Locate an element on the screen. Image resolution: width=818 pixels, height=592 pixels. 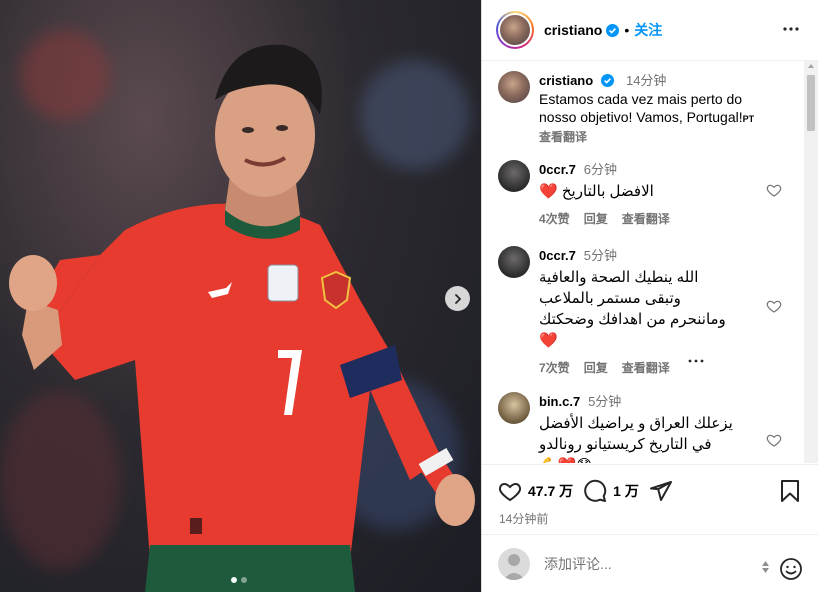
next-image-button is located at coordinates (457, 298).